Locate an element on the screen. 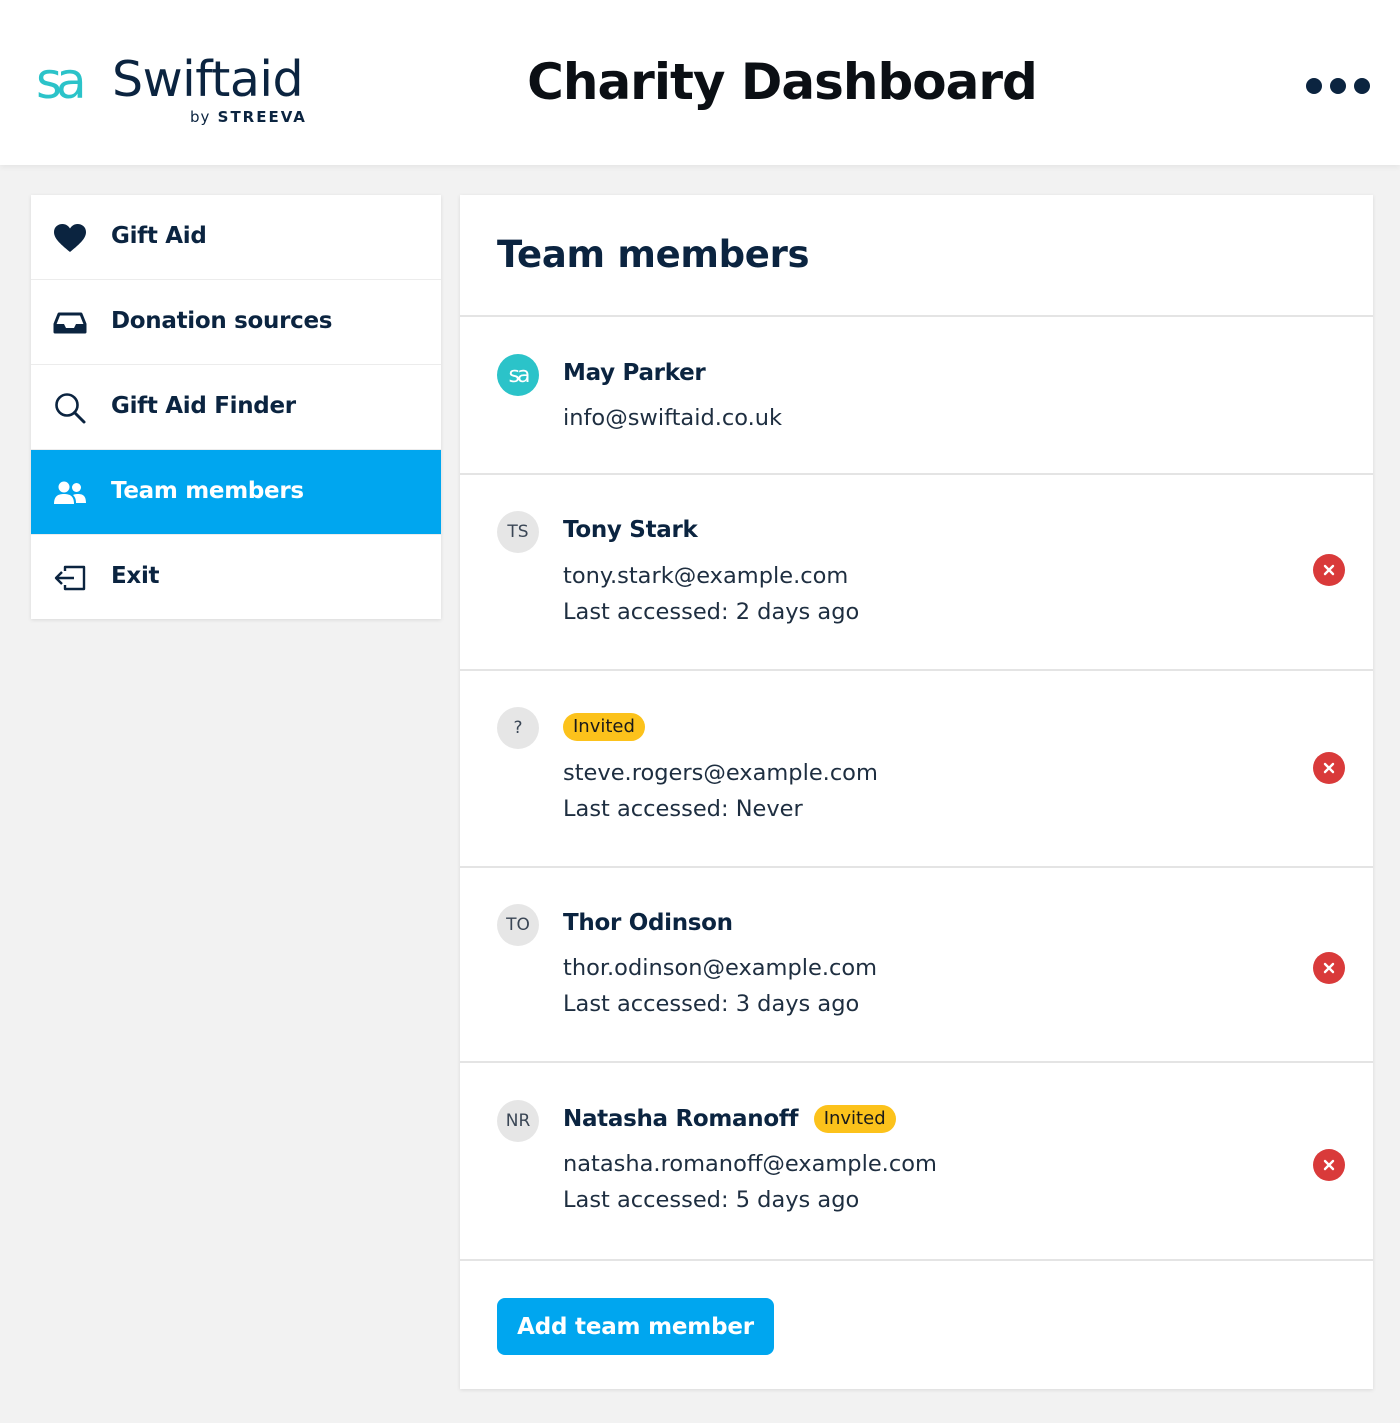 The height and width of the screenshot is (1423, 1400). app-header: sa Swiftaid by STREEVA Charity Dashboard is located at coordinates (700, 82).